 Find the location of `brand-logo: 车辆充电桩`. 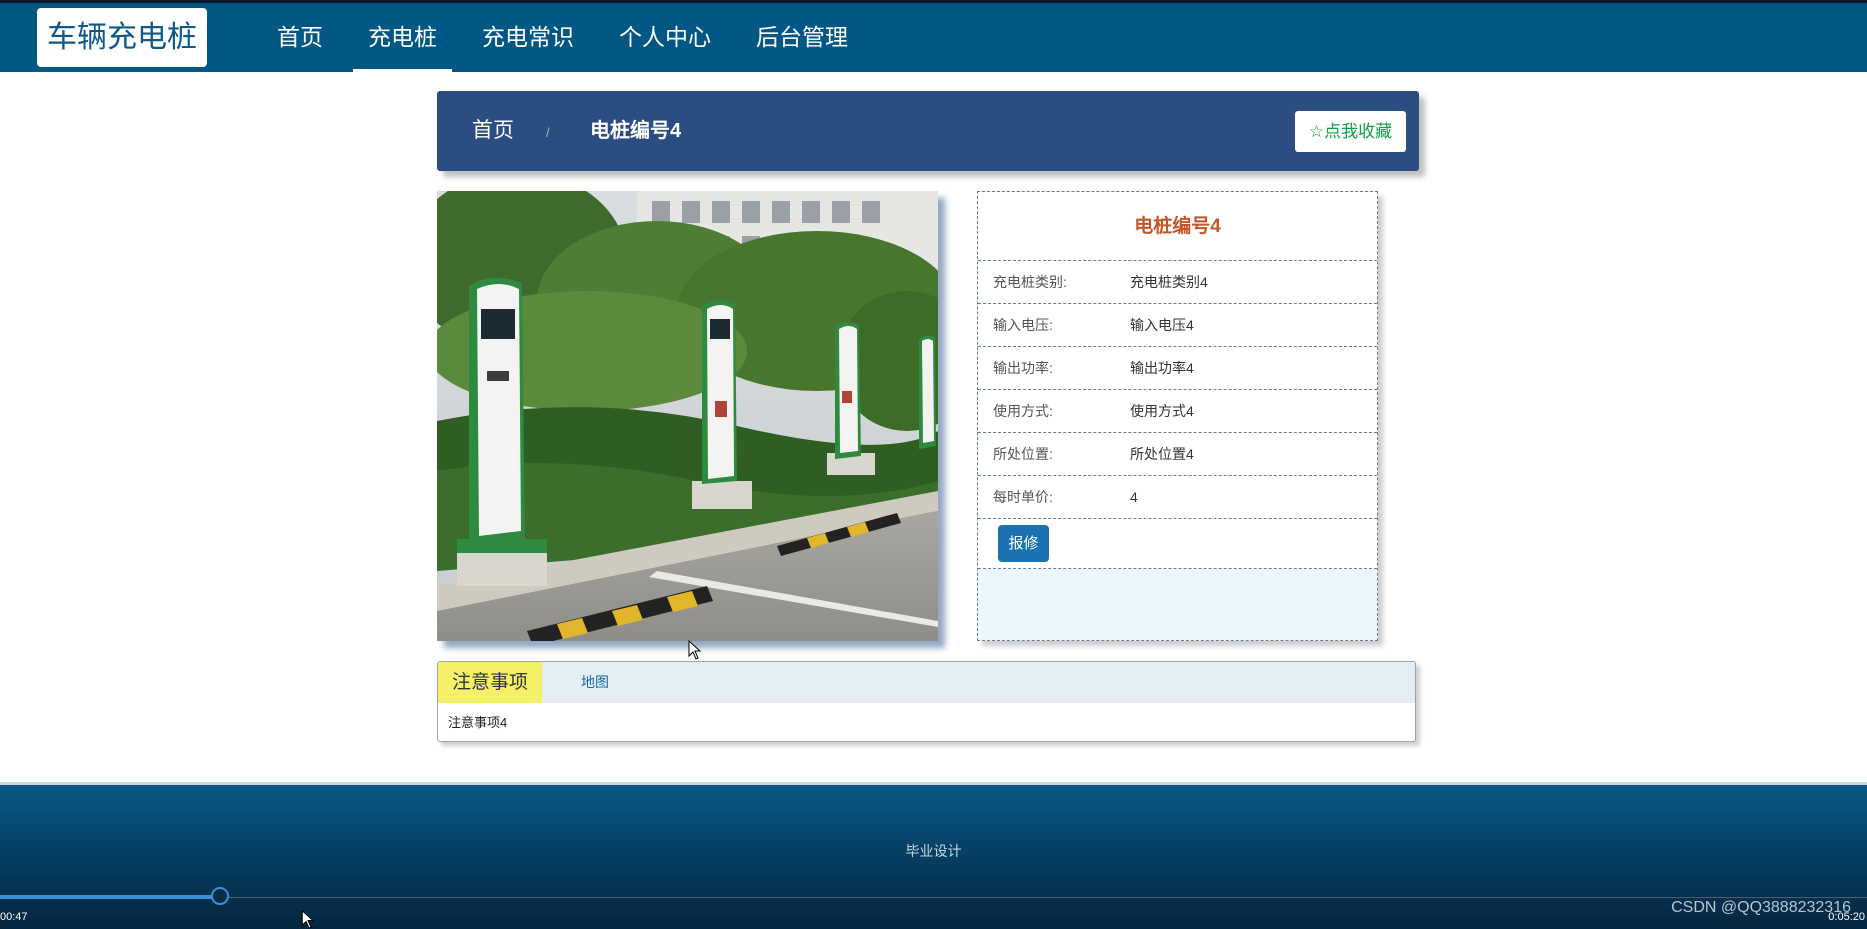

brand-logo: 车辆充电桩 is located at coordinates (122, 37).